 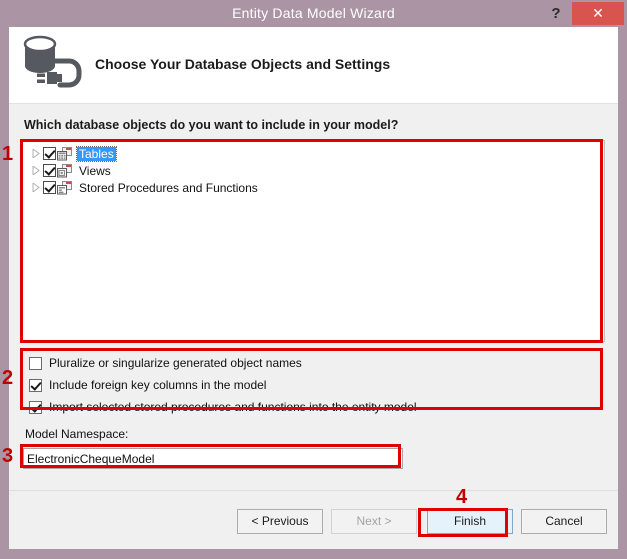 What do you see at coordinates (213, 458) in the screenshot?
I see `model-namespace-input` at bounding box center [213, 458].